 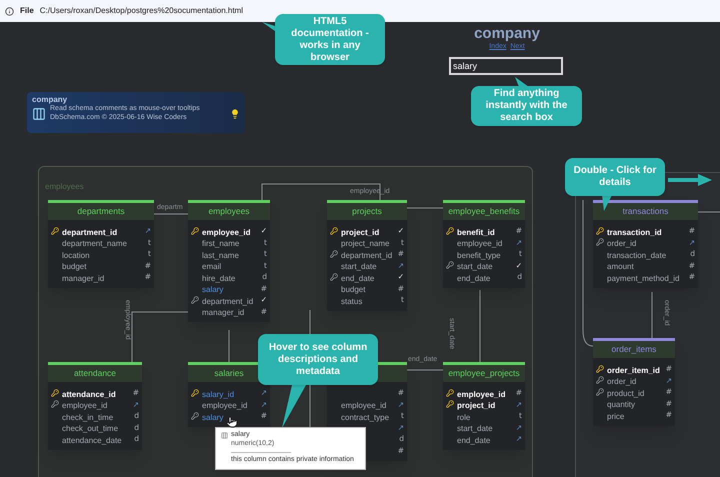 What do you see at coordinates (92, 440) in the screenshot?
I see `column-name: attendance_date` at bounding box center [92, 440].